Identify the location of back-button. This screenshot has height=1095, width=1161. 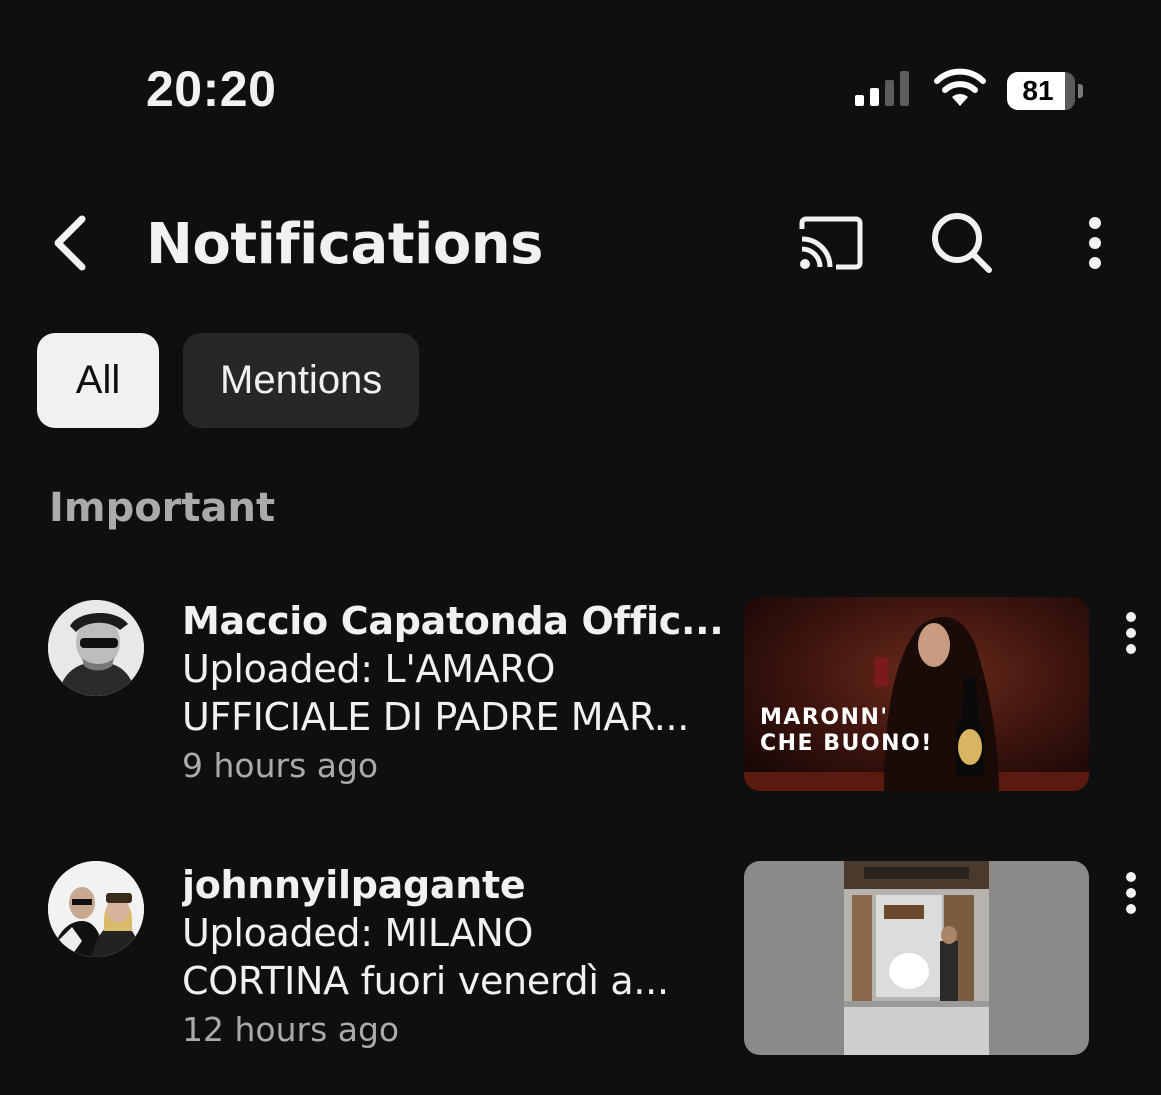
(70, 245).